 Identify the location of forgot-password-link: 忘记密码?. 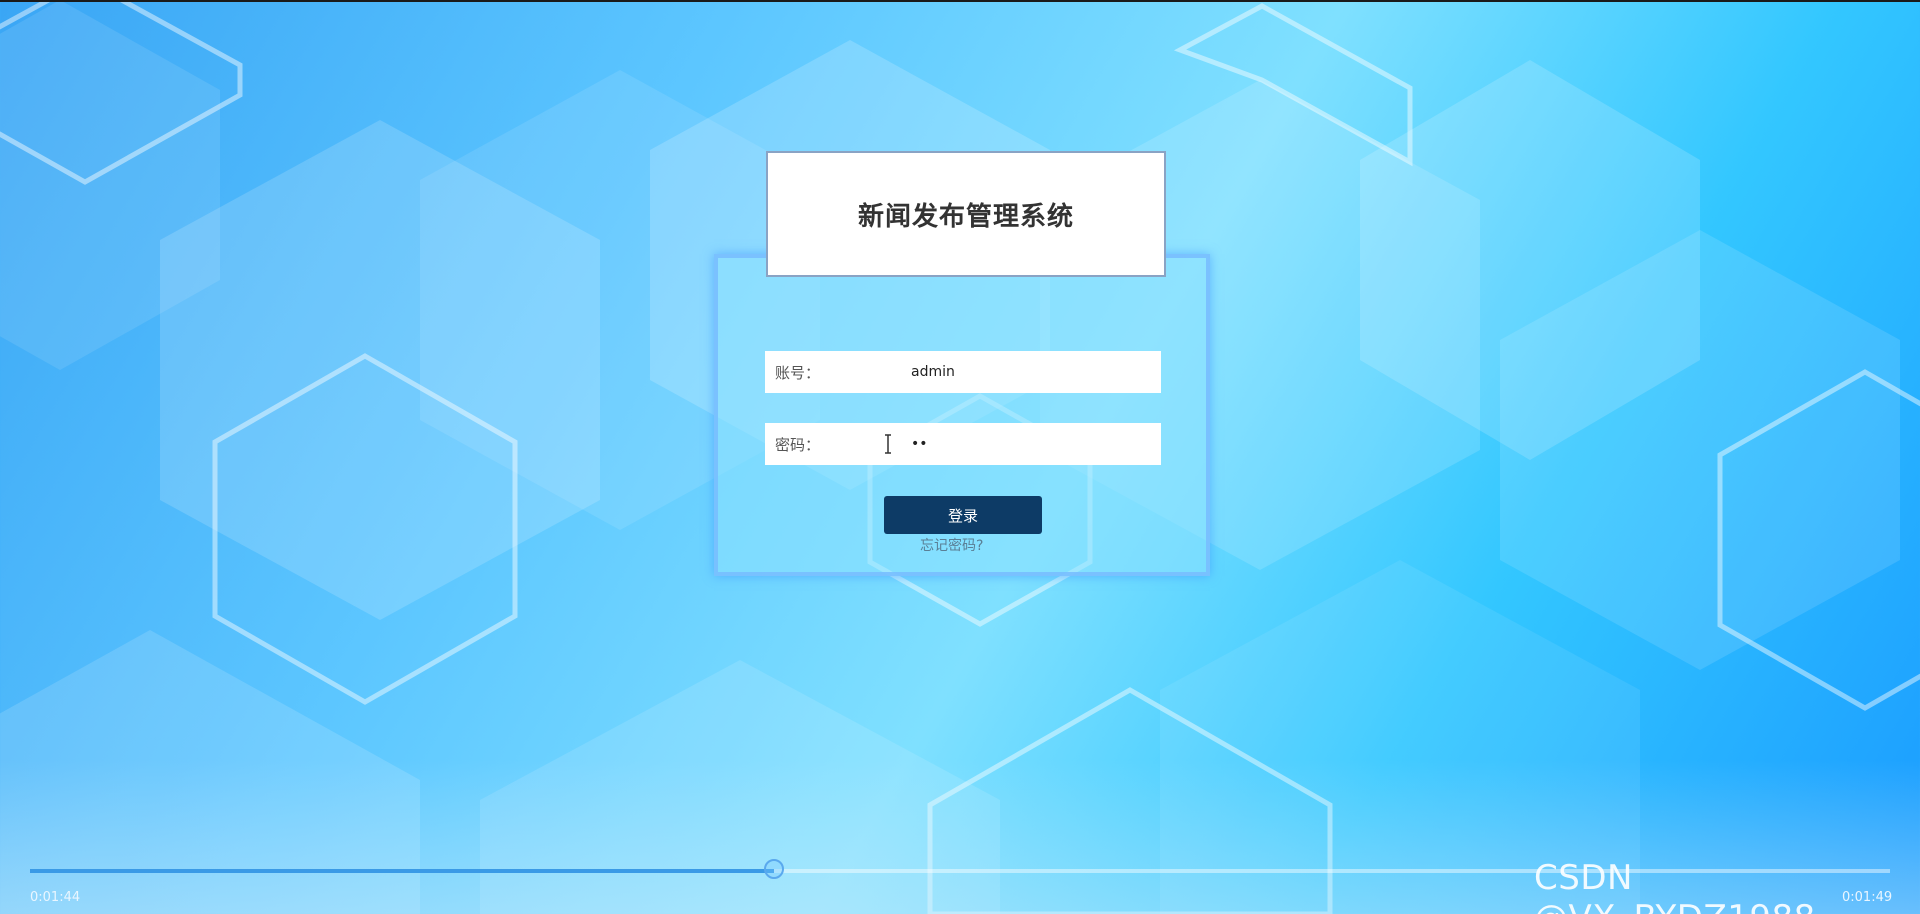
(963, 545).